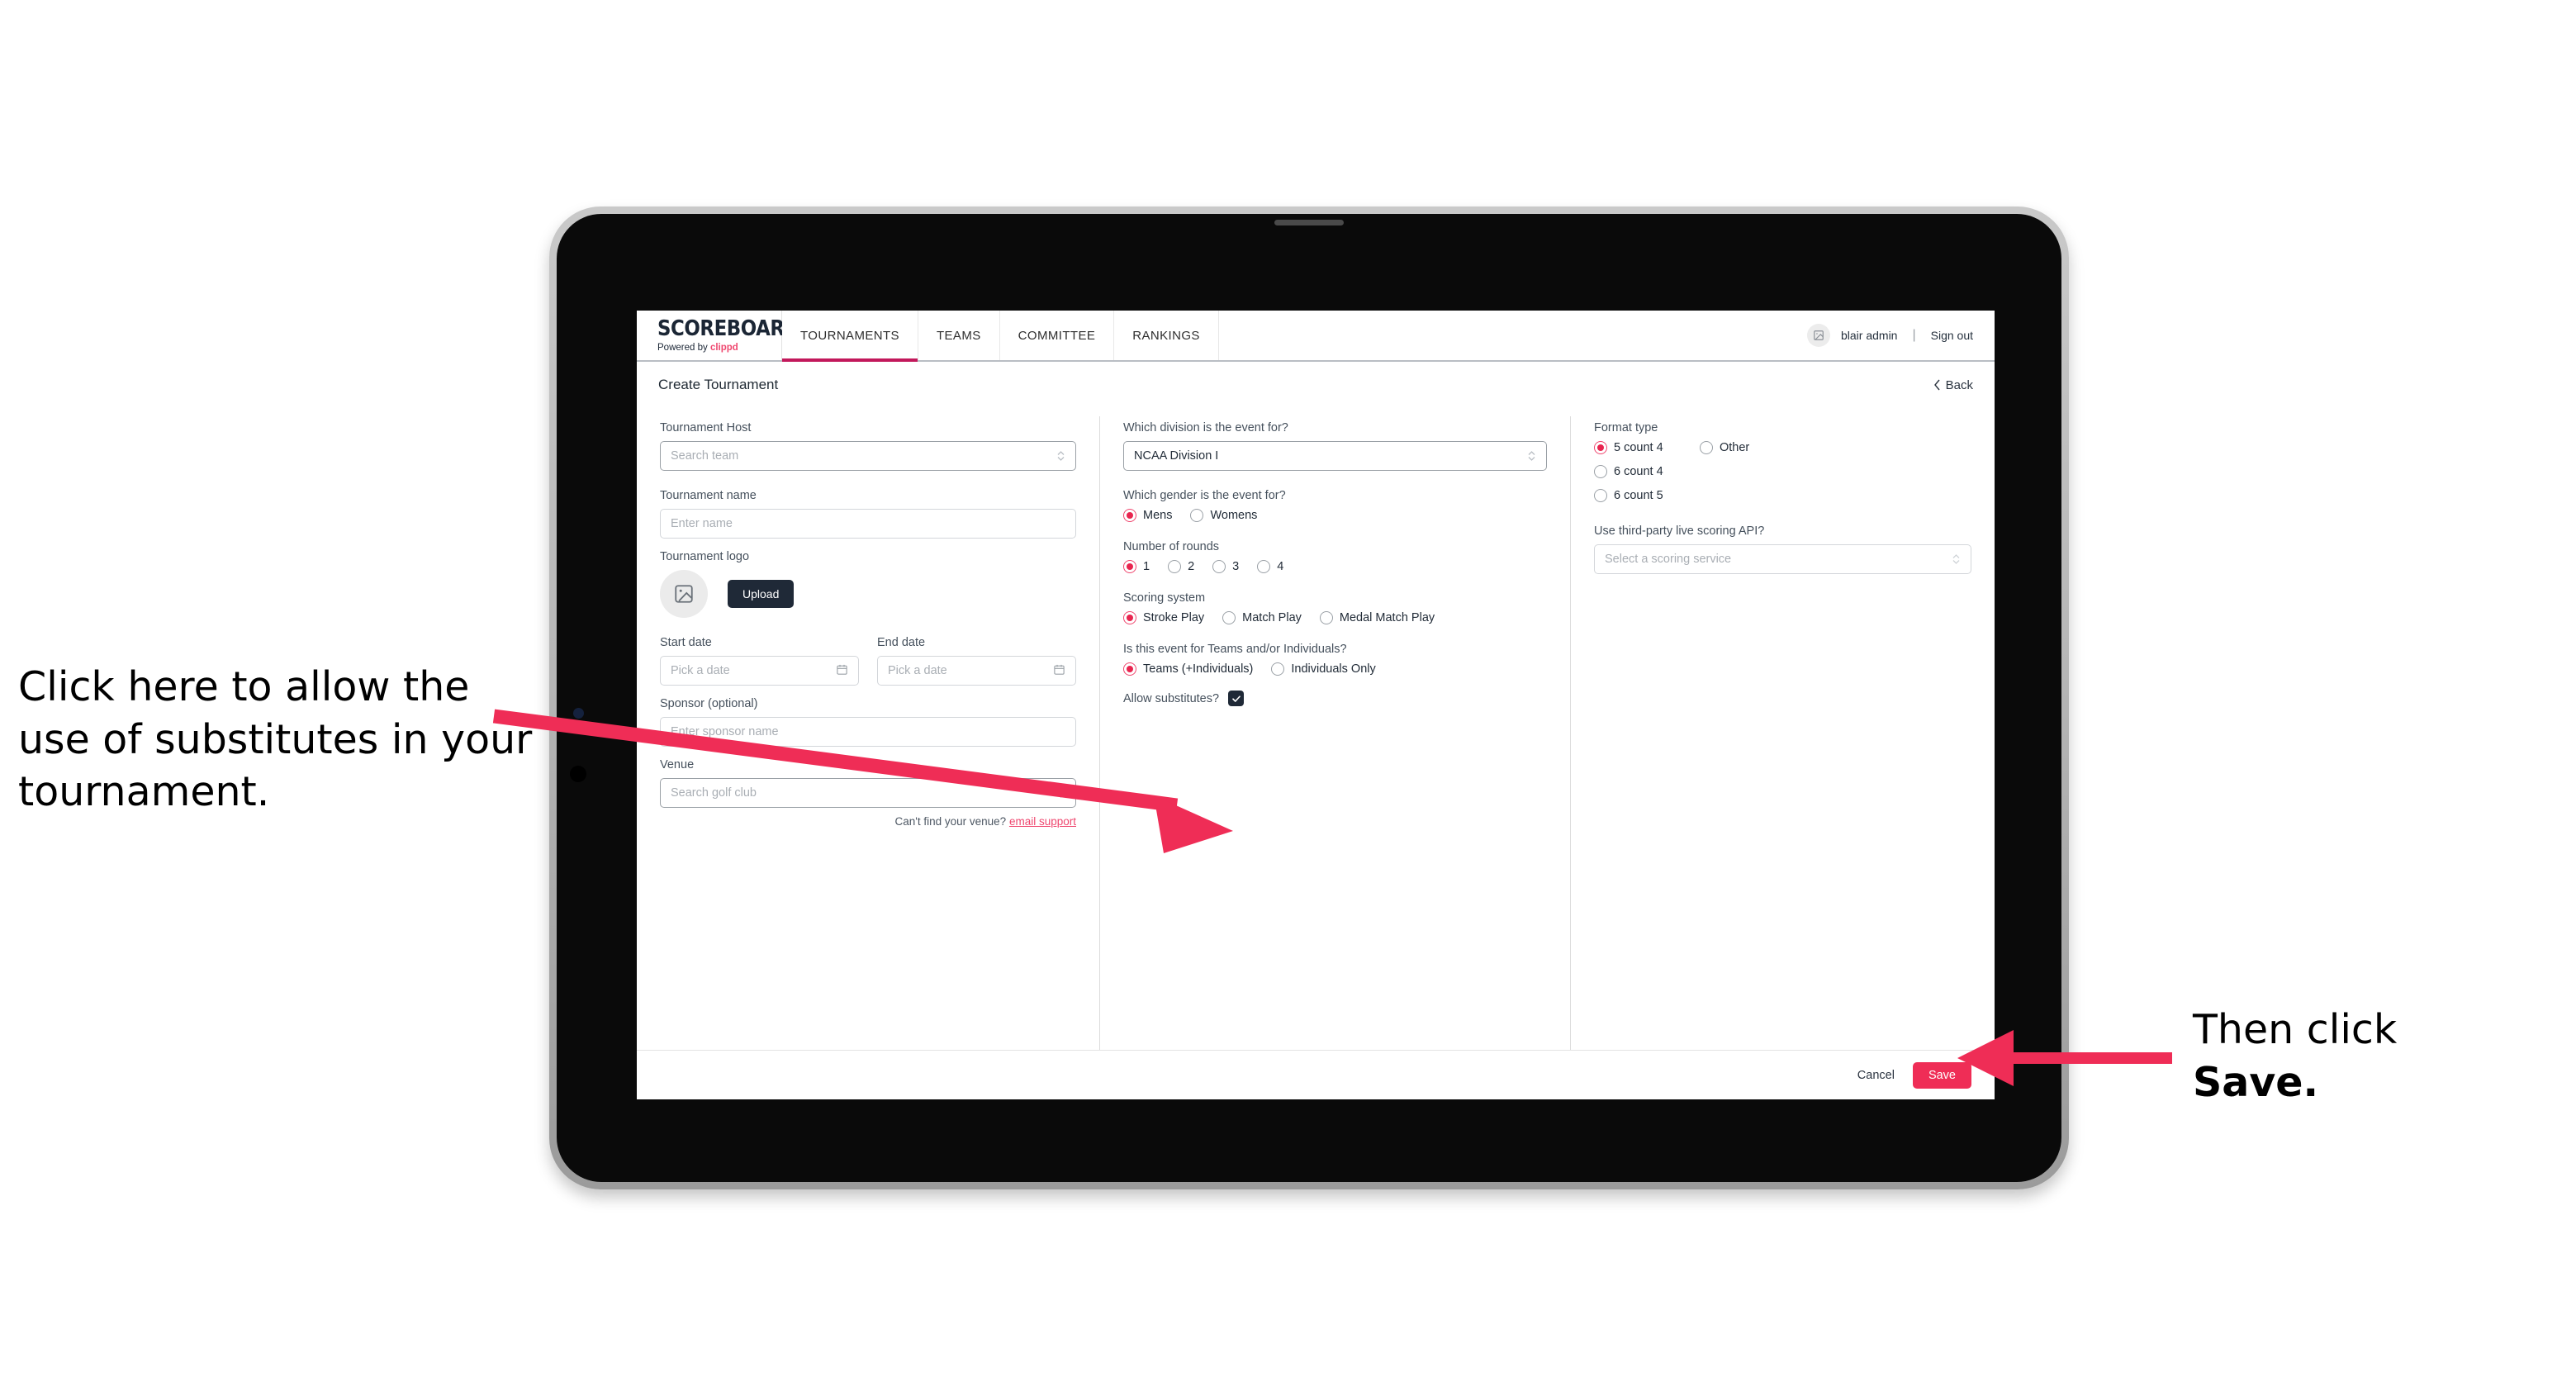 Image resolution: width=2576 pixels, height=1386 pixels. What do you see at coordinates (1724, 447) in the screenshot?
I see `radio-format-other: Other` at bounding box center [1724, 447].